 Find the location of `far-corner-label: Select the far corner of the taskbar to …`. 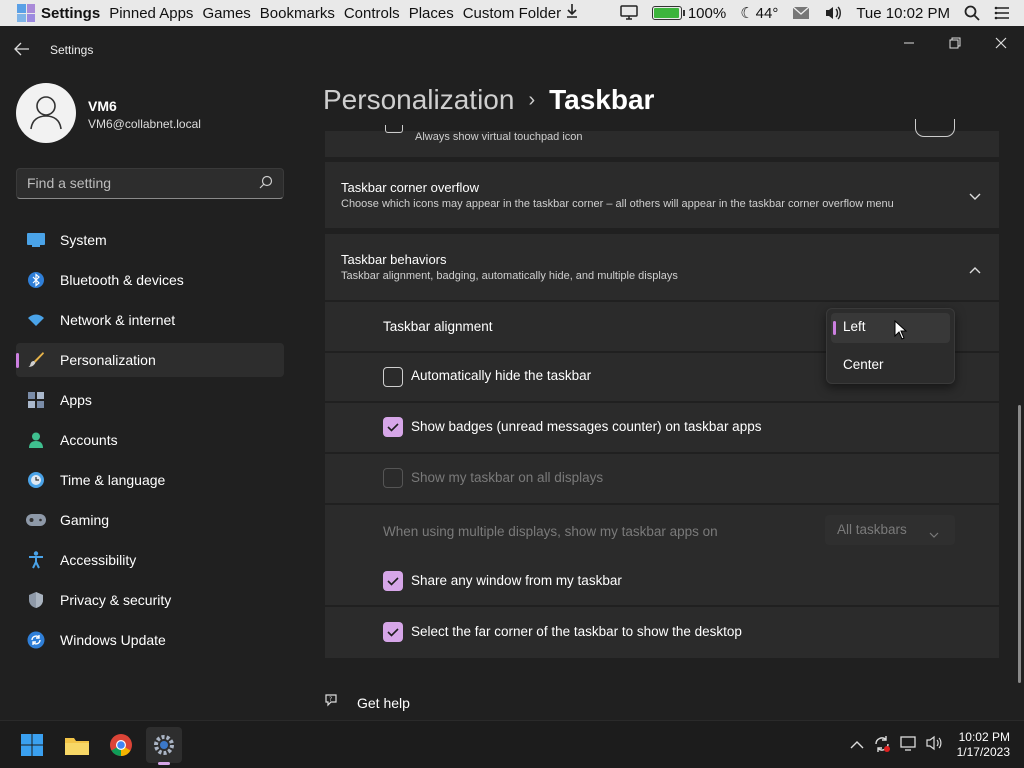

far-corner-label: Select the far corner of the taskbar to … is located at coordinates (576, 631).